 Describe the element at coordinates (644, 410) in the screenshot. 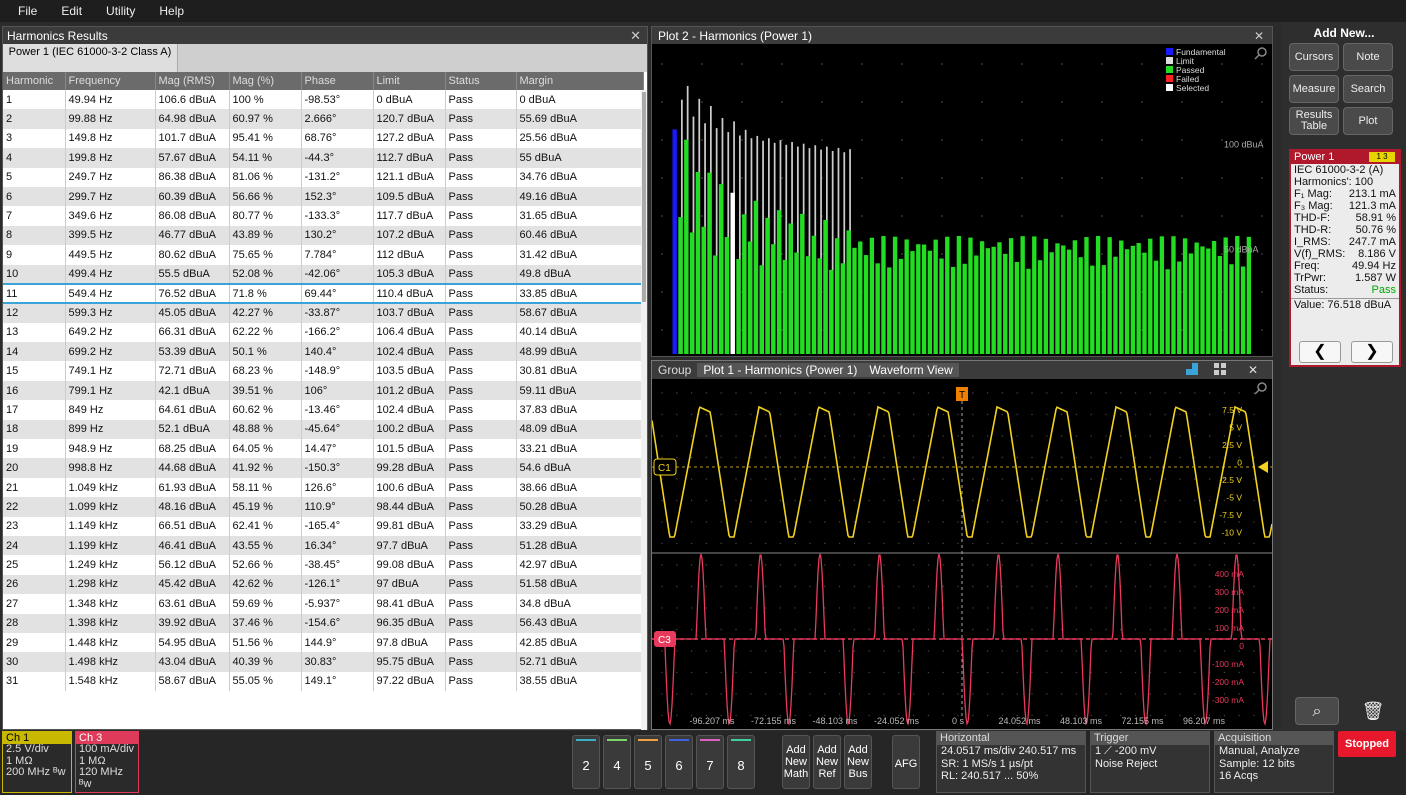

I see `results-scrollbar` at that location.